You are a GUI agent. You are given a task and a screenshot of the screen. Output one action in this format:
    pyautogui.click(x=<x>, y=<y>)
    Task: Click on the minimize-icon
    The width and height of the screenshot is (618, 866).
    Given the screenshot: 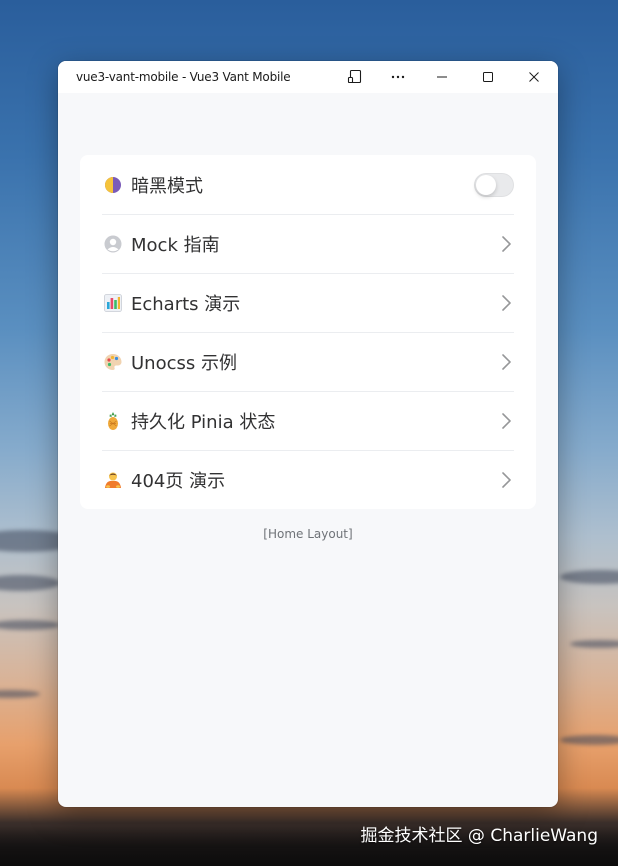 What is the action you would take?
    pyautogui.click(x=442, y=77)
    